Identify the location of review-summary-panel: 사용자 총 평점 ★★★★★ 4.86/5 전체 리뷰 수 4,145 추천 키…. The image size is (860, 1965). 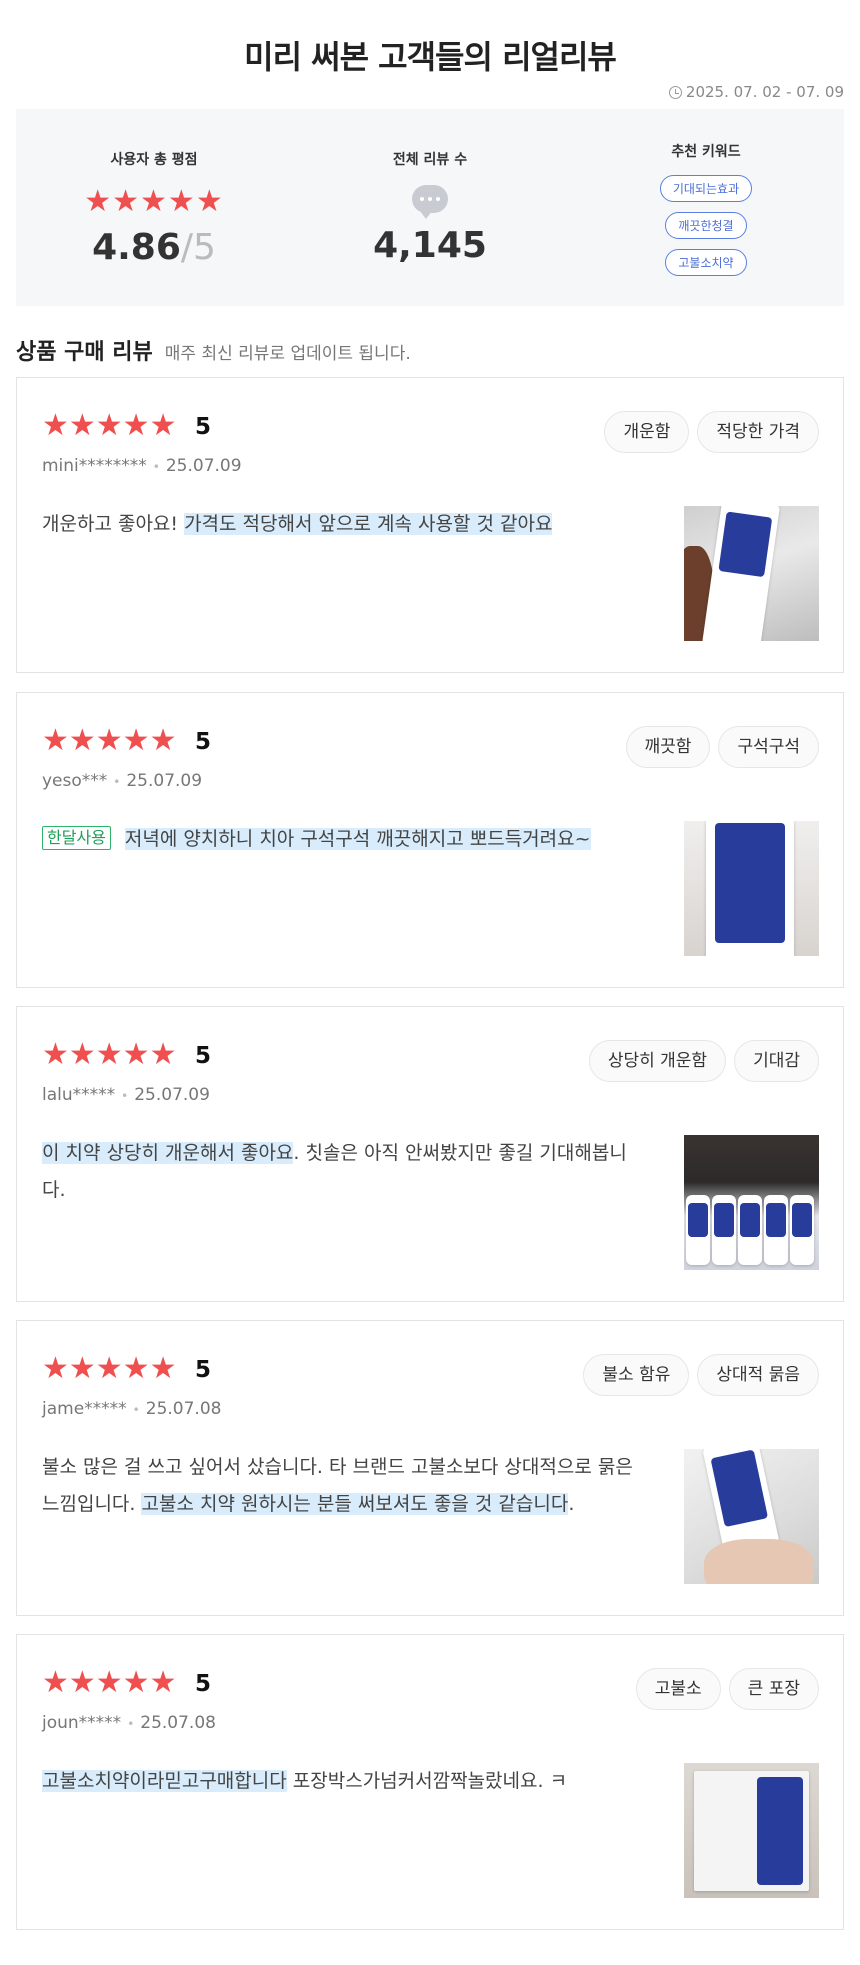
(430, 207).